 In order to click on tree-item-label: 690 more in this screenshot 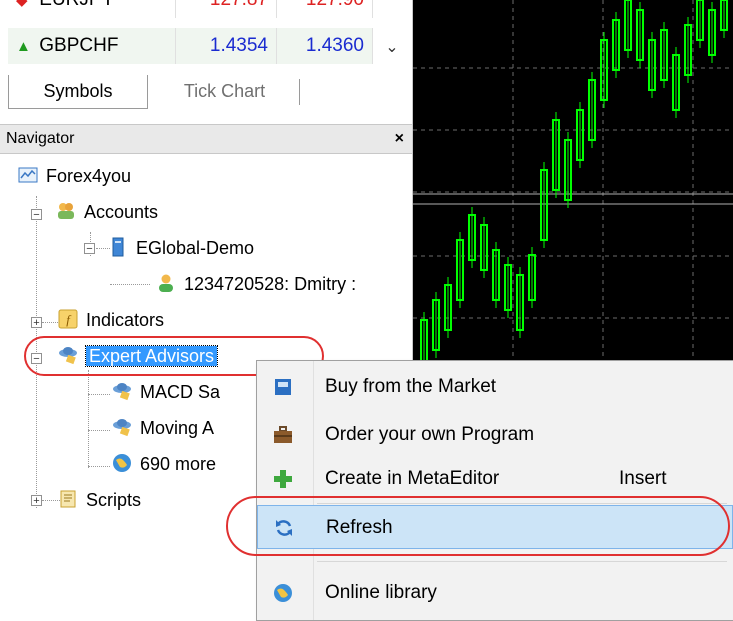, I will do `click(178, 464)`.